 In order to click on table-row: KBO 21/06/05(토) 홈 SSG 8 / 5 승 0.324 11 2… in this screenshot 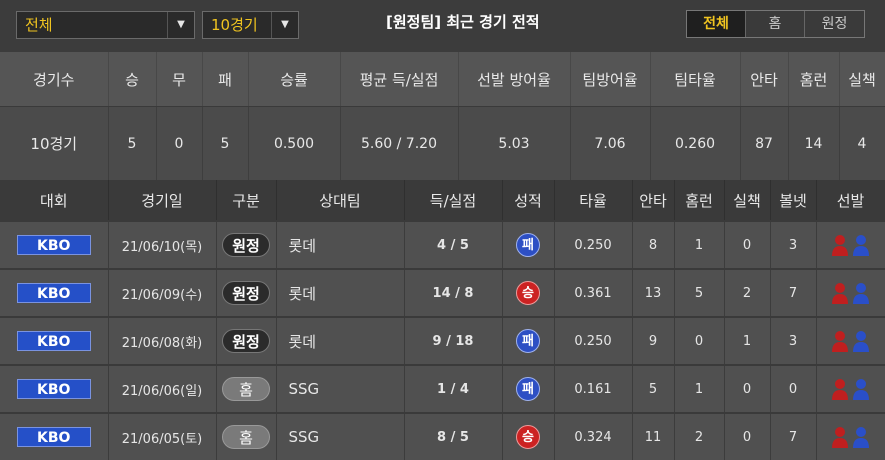, I will do `click(442, 436)`.